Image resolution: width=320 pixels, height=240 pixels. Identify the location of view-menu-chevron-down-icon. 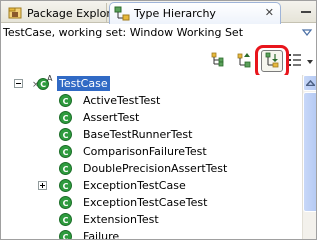
(307, 32).